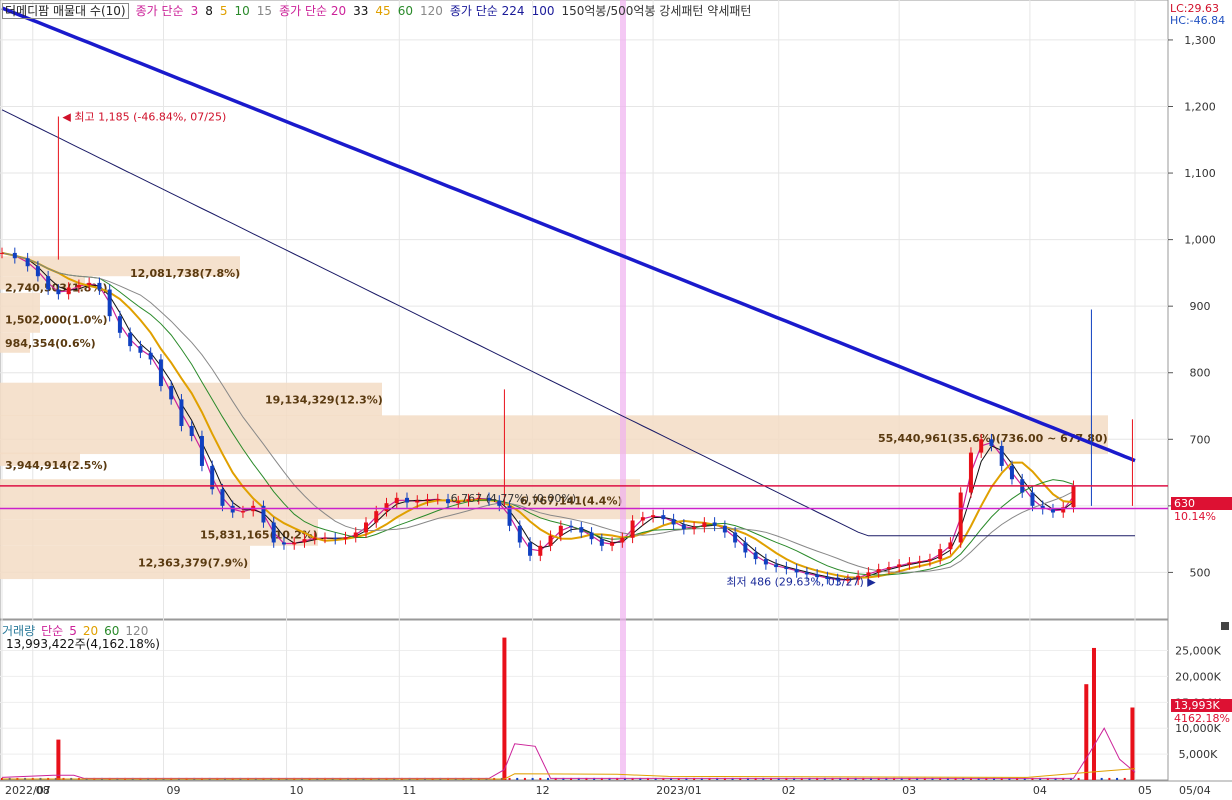 This screenshot has height=800, width=1232. I want to click on legend-item: 종가 단순, so click(160, 11).